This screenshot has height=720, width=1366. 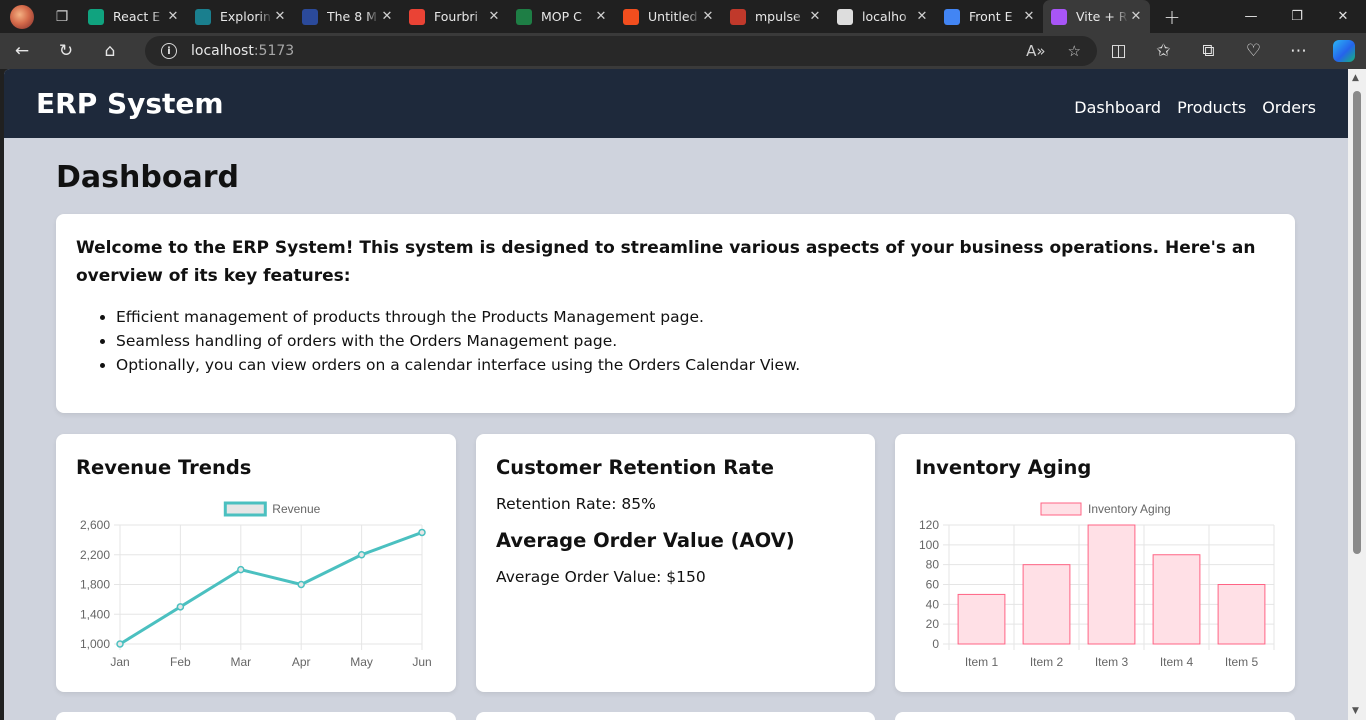 I want to click on browser-tab: MOP C ✕, so click(x=561, y=16).